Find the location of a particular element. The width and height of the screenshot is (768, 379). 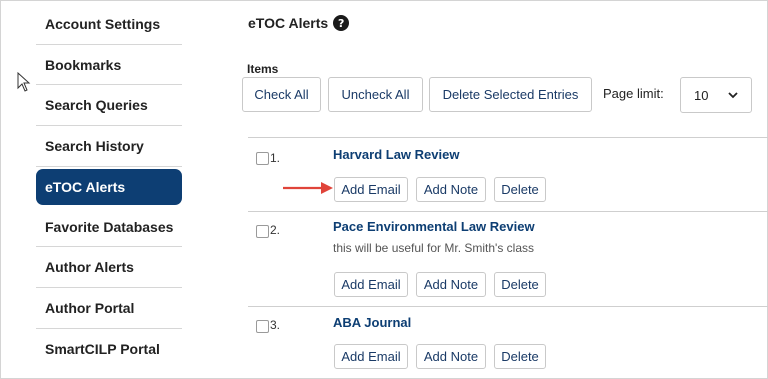

page-limit-label: Page limit: is located at coordinates (633, 93).